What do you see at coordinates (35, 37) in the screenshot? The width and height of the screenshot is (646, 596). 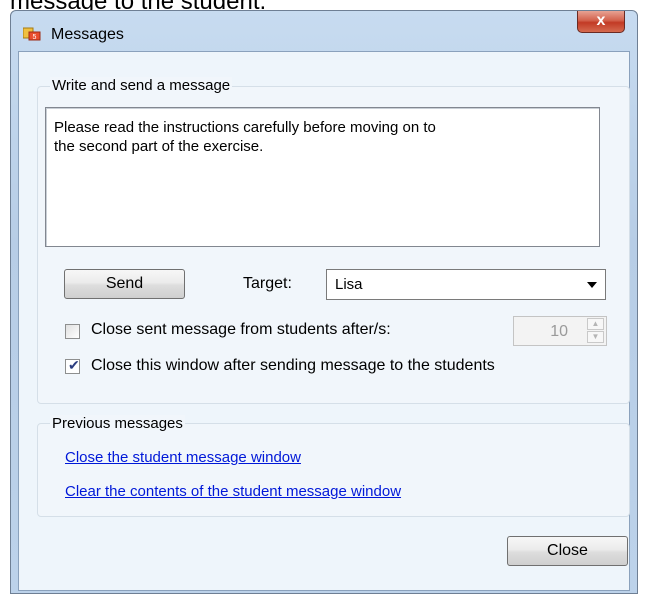 I see `svg-text: 5` at bounding box center [35, 37].